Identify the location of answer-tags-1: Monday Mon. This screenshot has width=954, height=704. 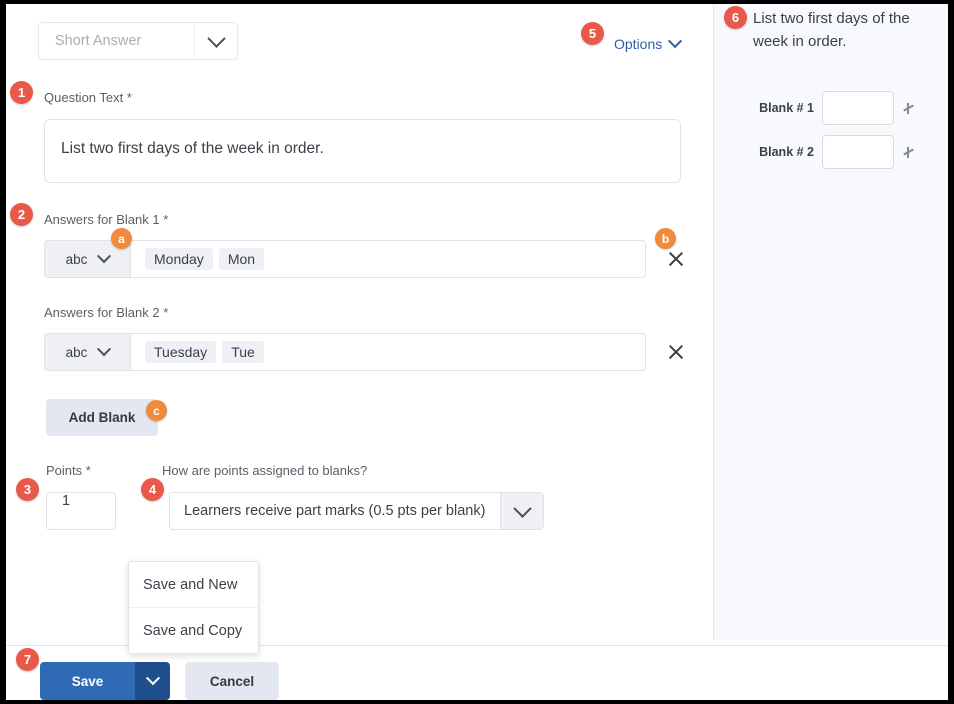
(388, 259).